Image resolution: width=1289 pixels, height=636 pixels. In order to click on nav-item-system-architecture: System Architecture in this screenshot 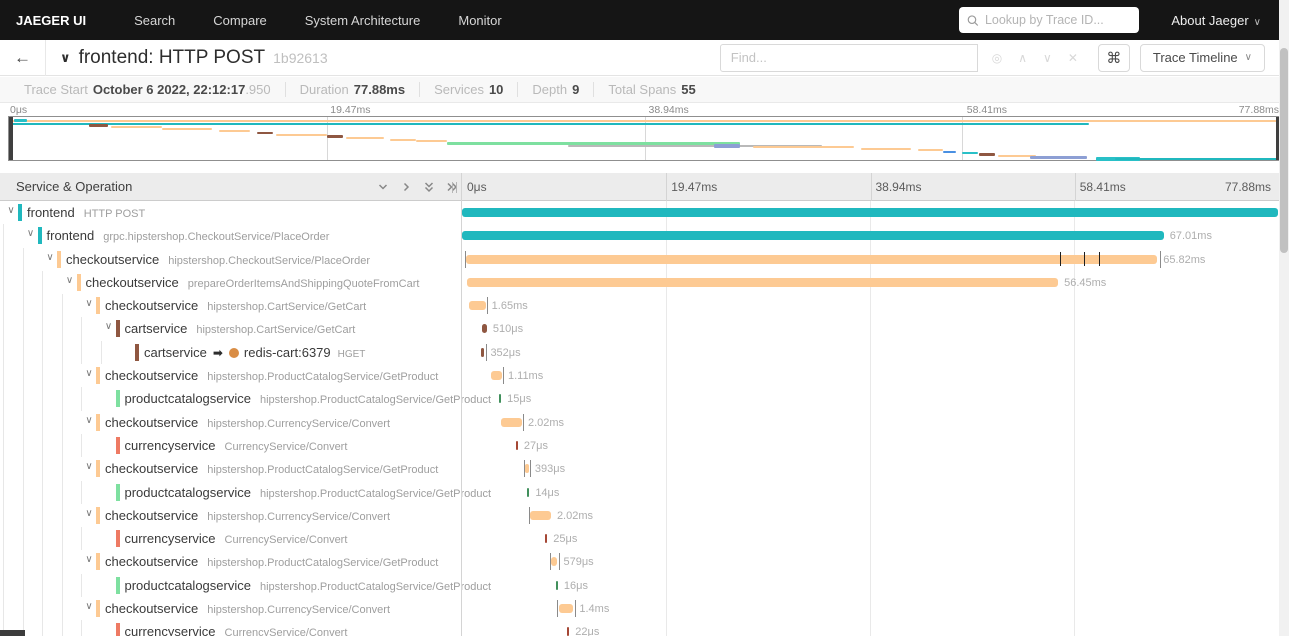, I will do `click(363, 20)`.